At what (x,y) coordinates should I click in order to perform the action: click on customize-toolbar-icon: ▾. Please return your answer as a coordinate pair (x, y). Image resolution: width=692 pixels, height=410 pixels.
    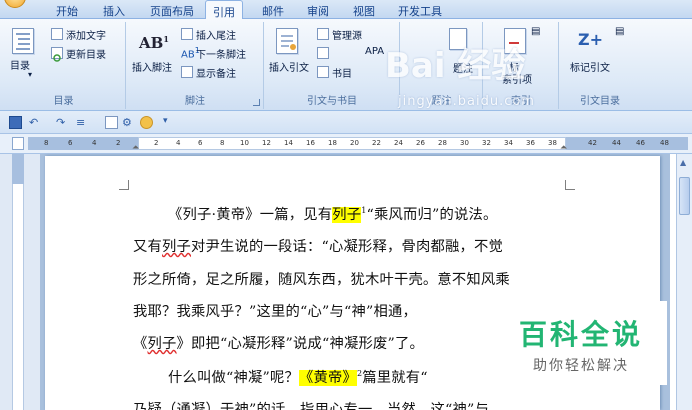
    Looking at the image, I should click on (169, 122).